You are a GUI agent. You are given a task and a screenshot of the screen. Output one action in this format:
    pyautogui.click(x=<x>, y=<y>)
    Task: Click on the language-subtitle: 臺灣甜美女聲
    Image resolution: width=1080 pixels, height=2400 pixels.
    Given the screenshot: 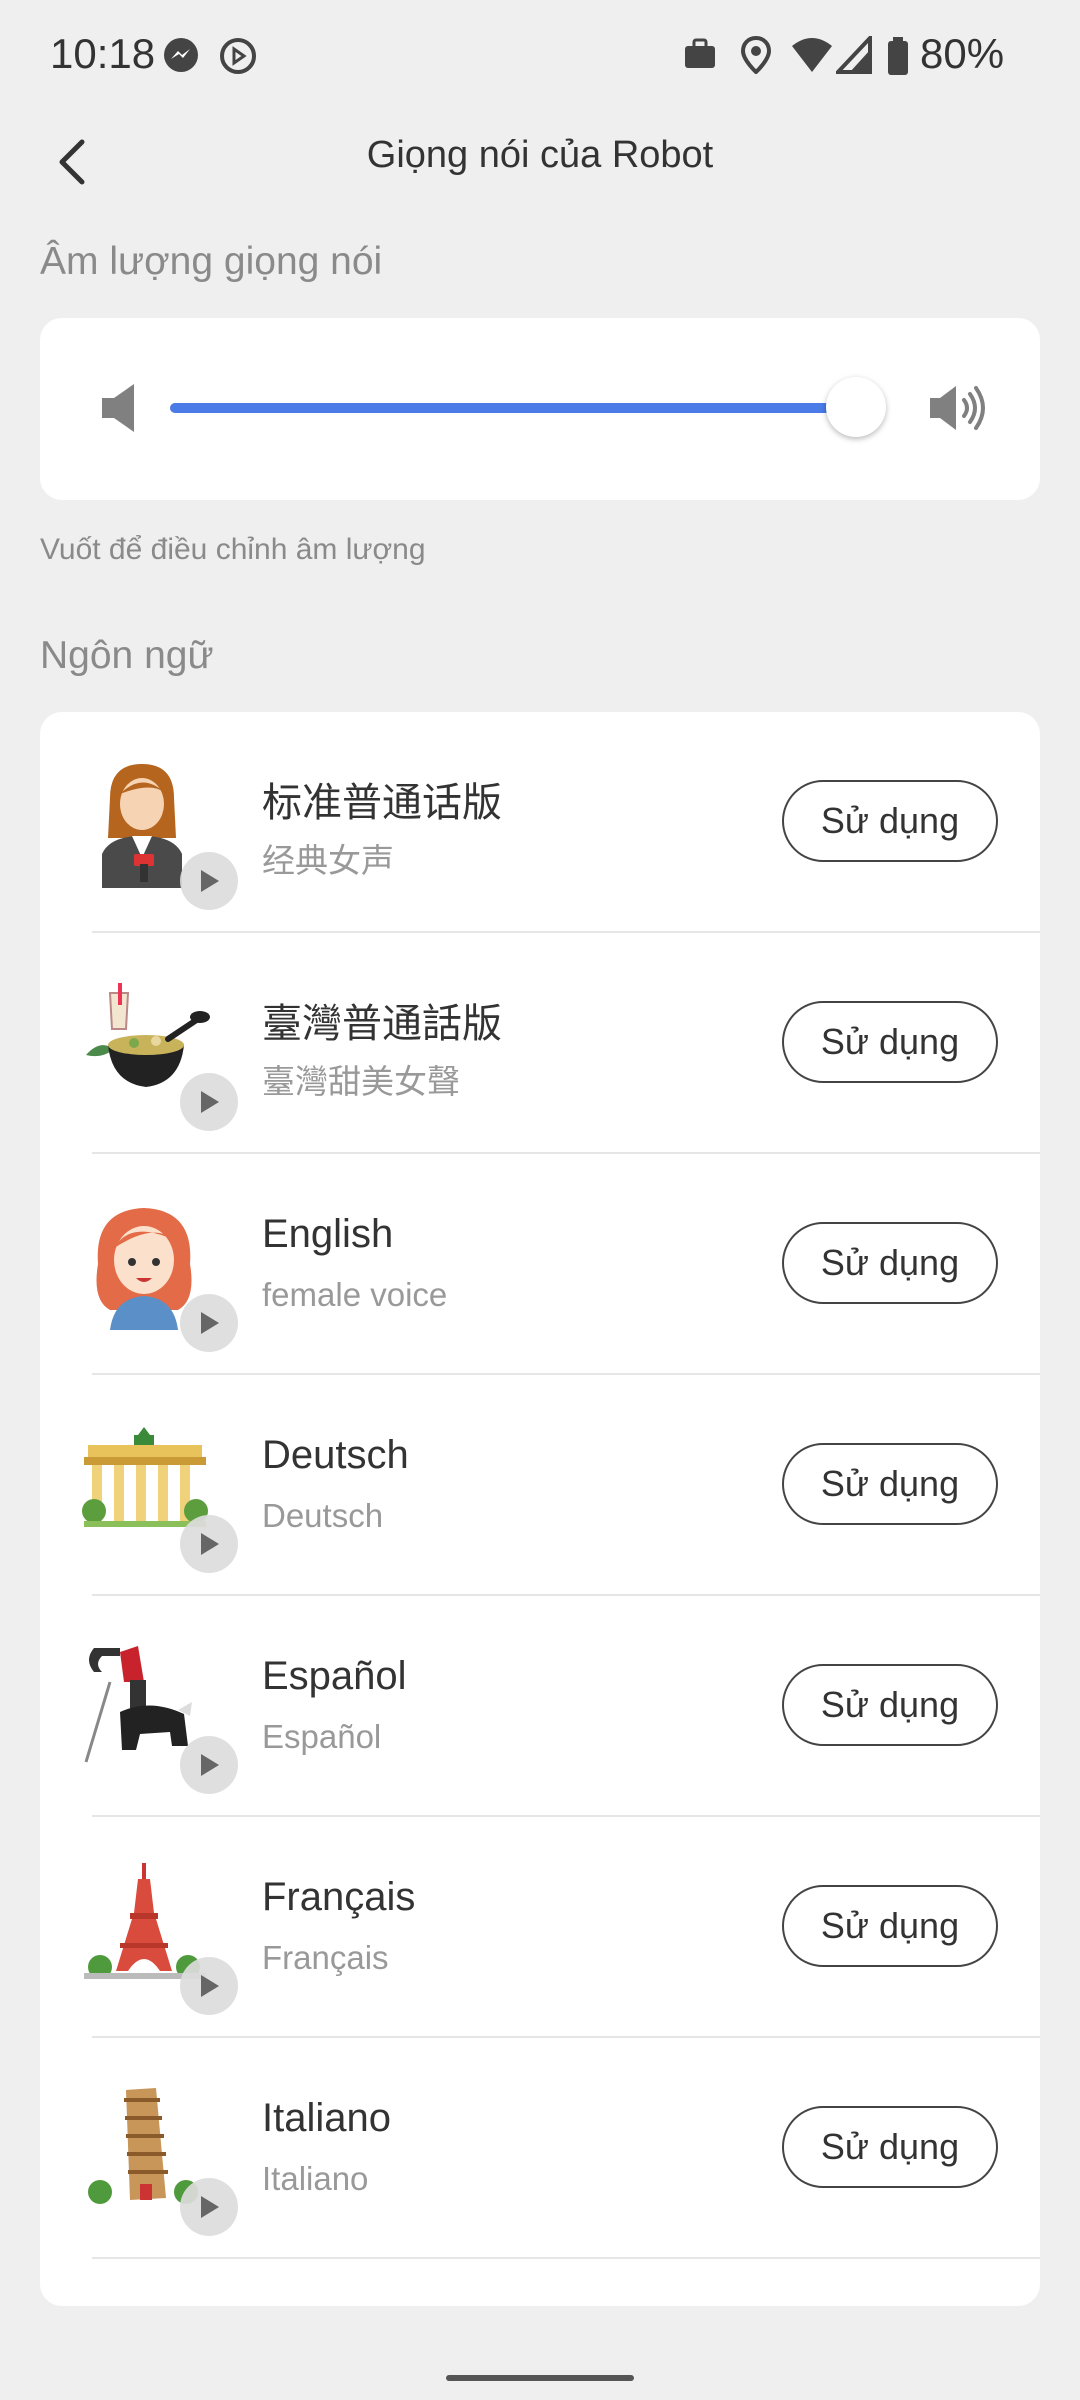 What is the action you would take?
    pyautogui.click(x=361, y=1081)
    